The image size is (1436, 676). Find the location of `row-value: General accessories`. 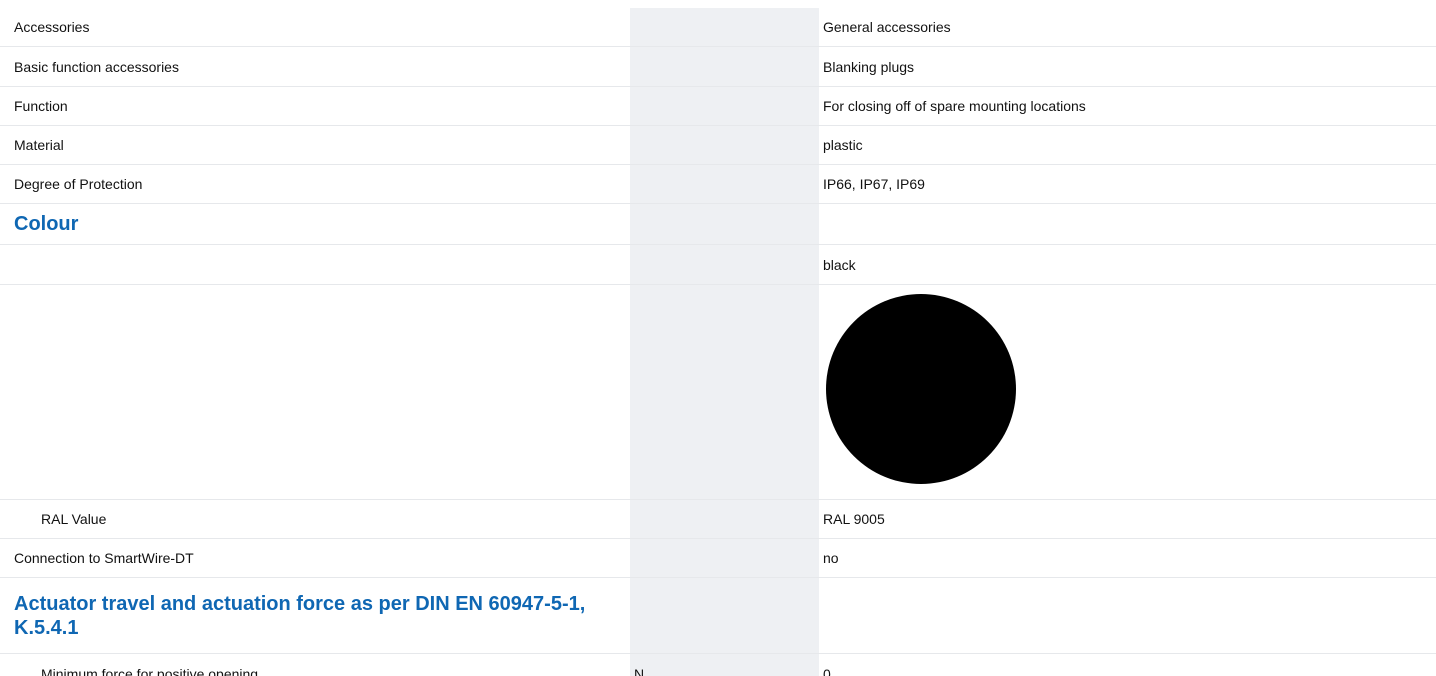

row-value: General accessories is located at coordinates (887, 27).